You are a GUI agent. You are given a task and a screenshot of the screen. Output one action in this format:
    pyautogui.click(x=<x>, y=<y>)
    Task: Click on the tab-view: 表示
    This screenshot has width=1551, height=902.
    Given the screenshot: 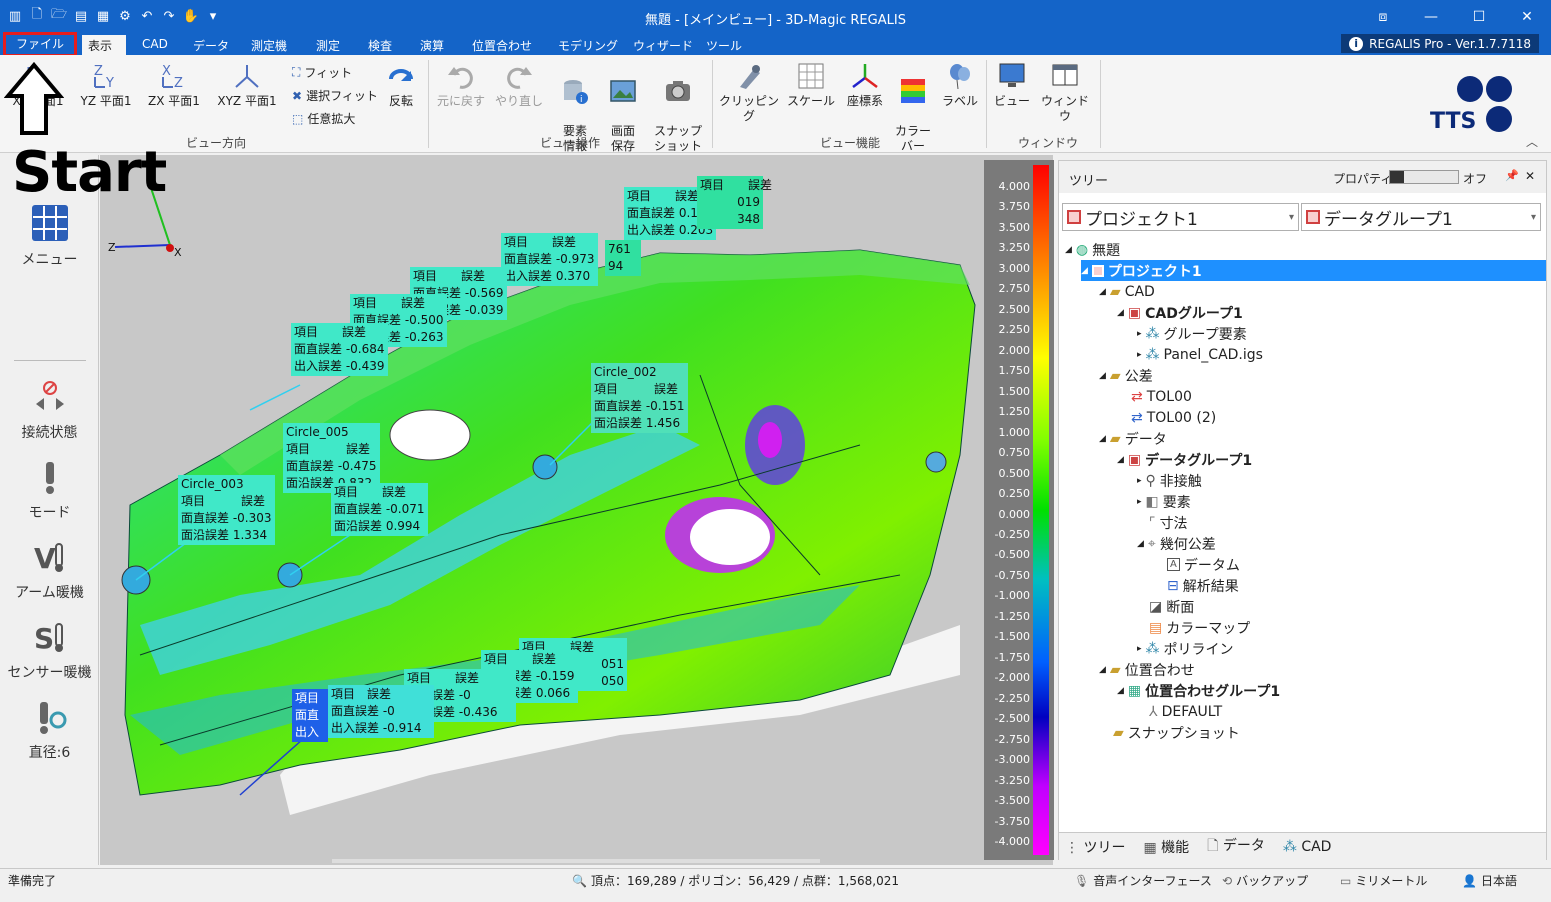 What is the action you would take?
    pyautogui.click(x=104, y=45)
    